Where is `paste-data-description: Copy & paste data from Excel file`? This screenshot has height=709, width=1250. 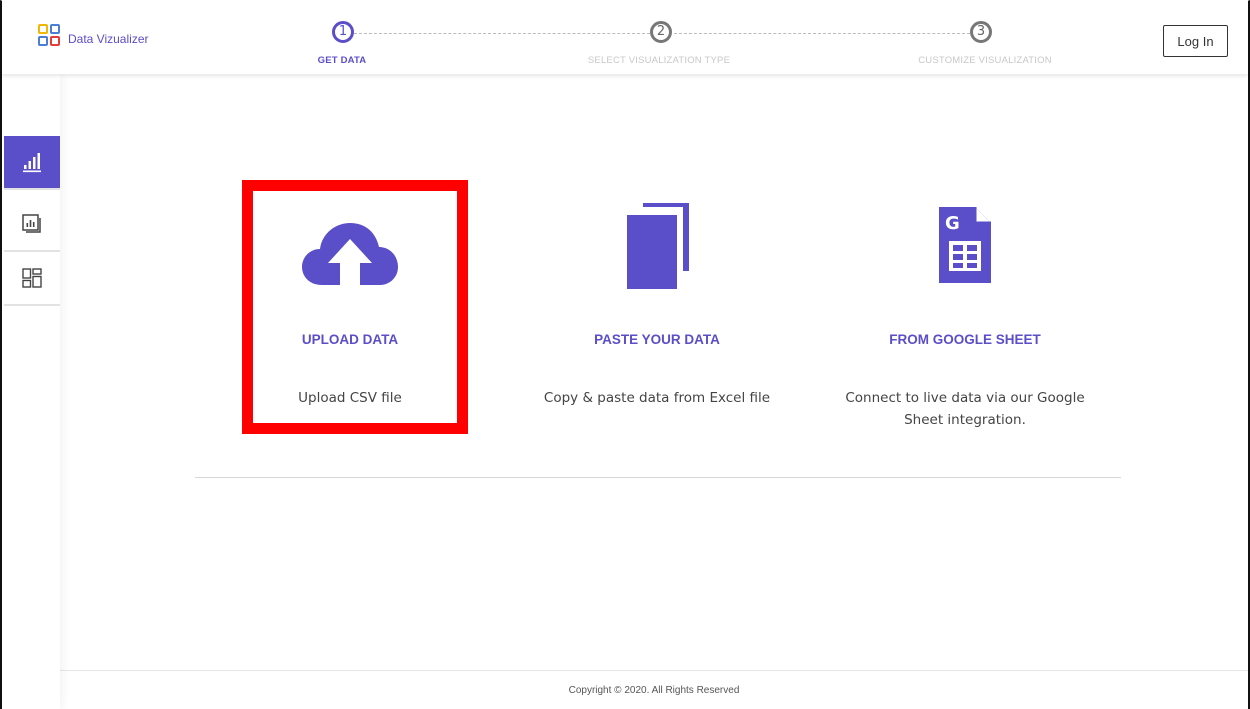 paste-data-description: Copy & paste data from Excel file is located at coordinates (657, 398).